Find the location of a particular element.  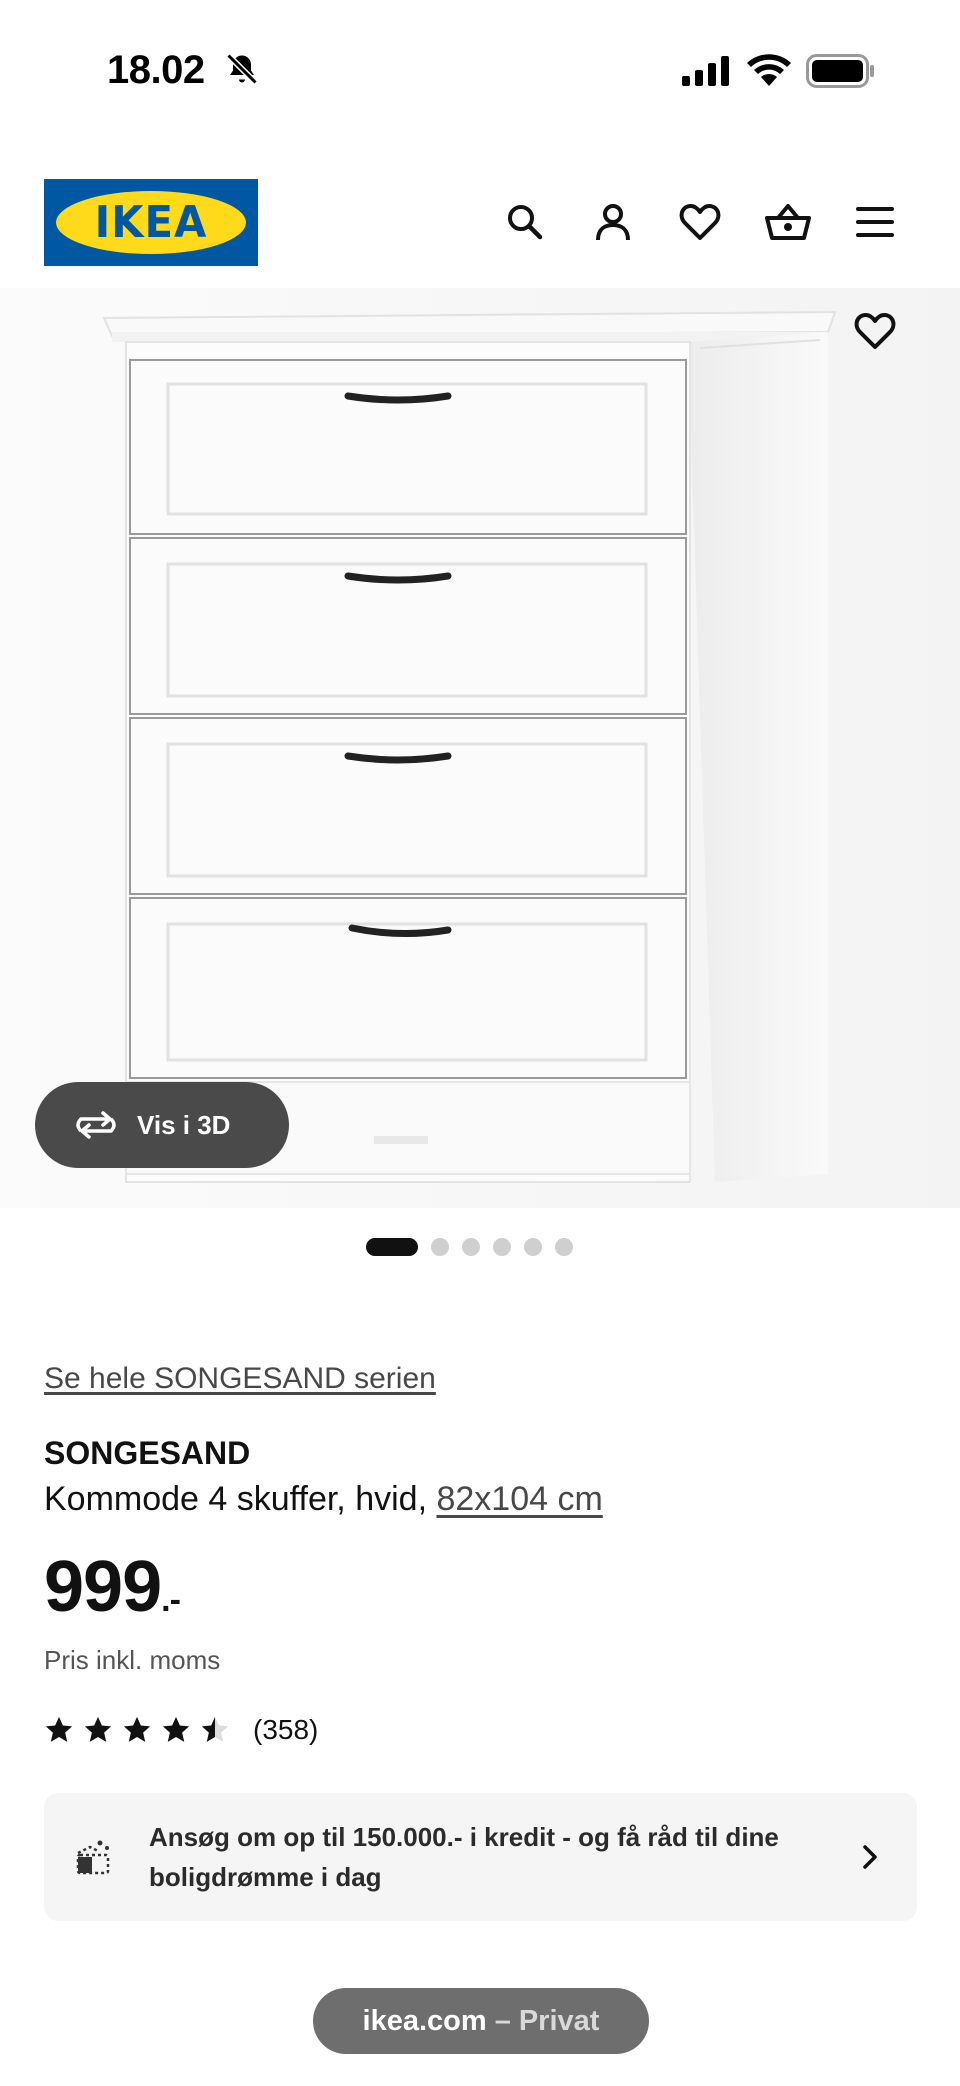

product-dimensions-link: 82x104 cm is located at coordinates (519, 1499).